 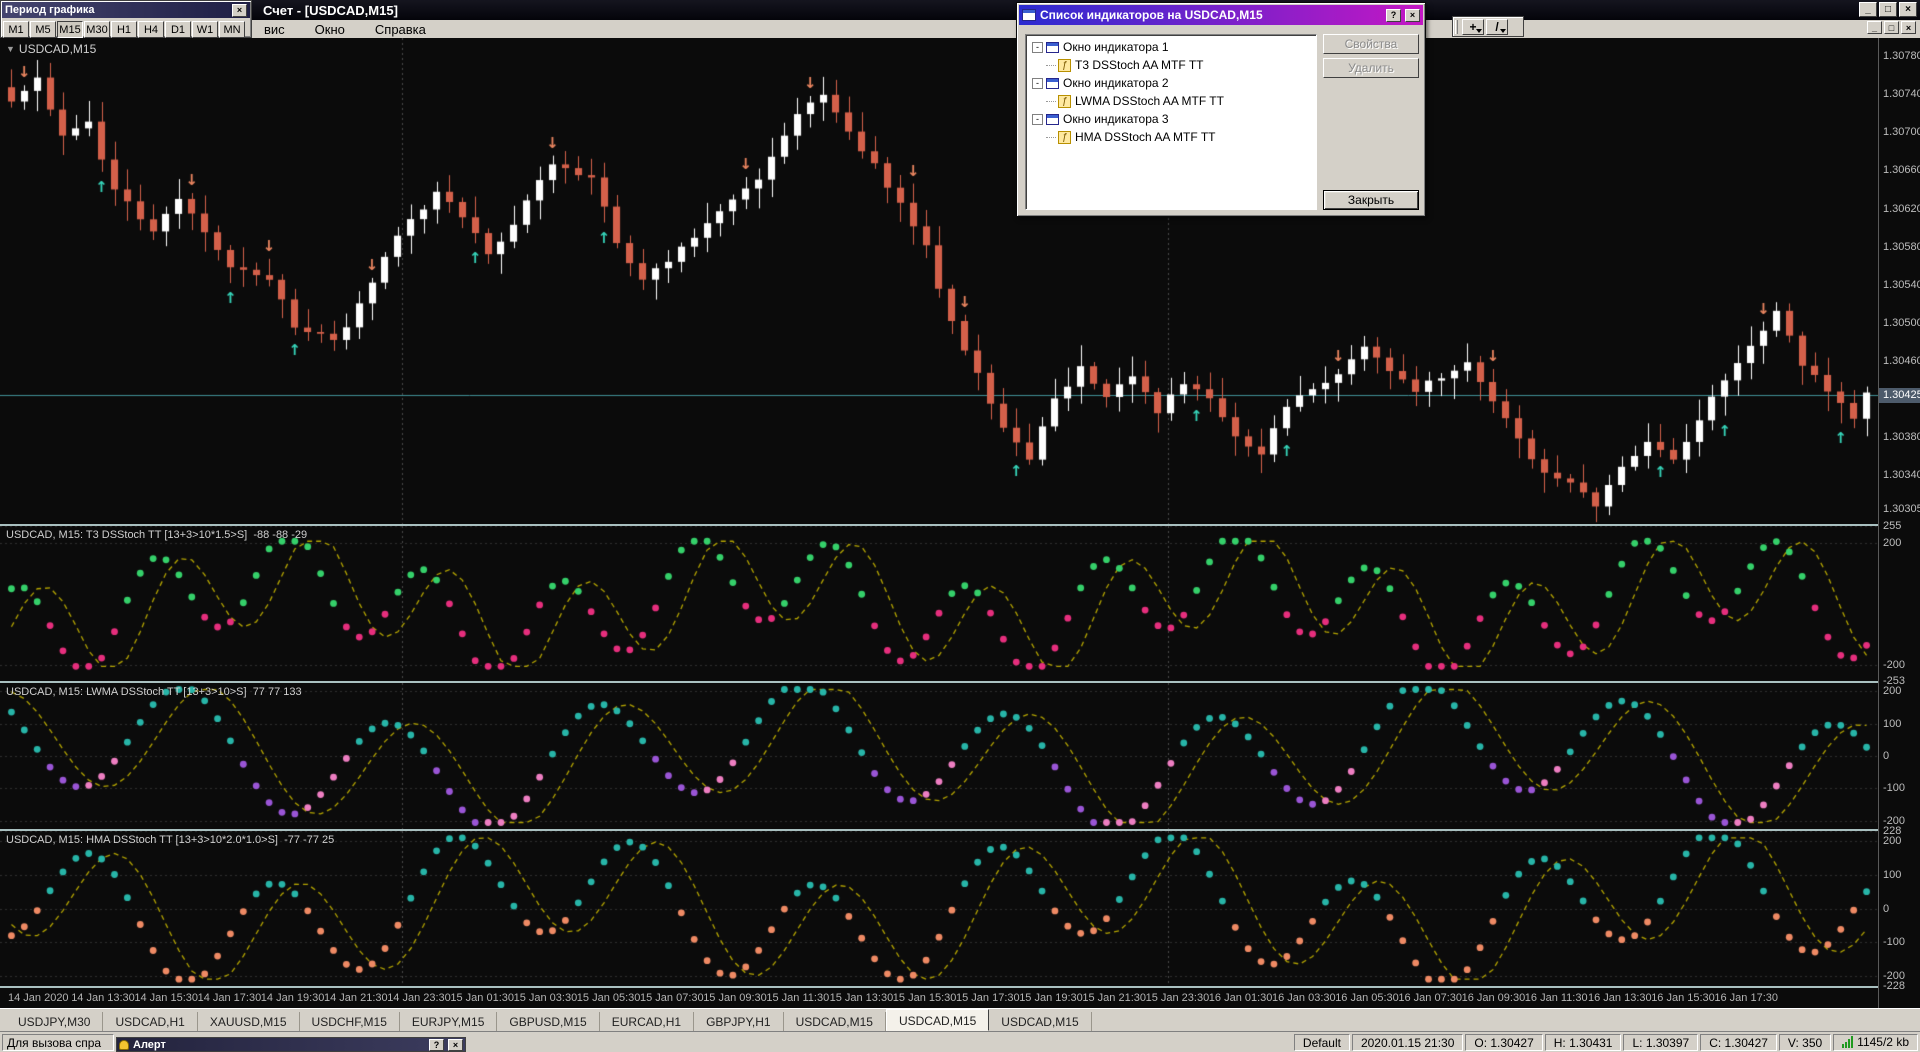 What do you see at coordinates (1908, 27) in the screenshot?
I see `child-close-button: ×` at bounding box center [1908, 27].